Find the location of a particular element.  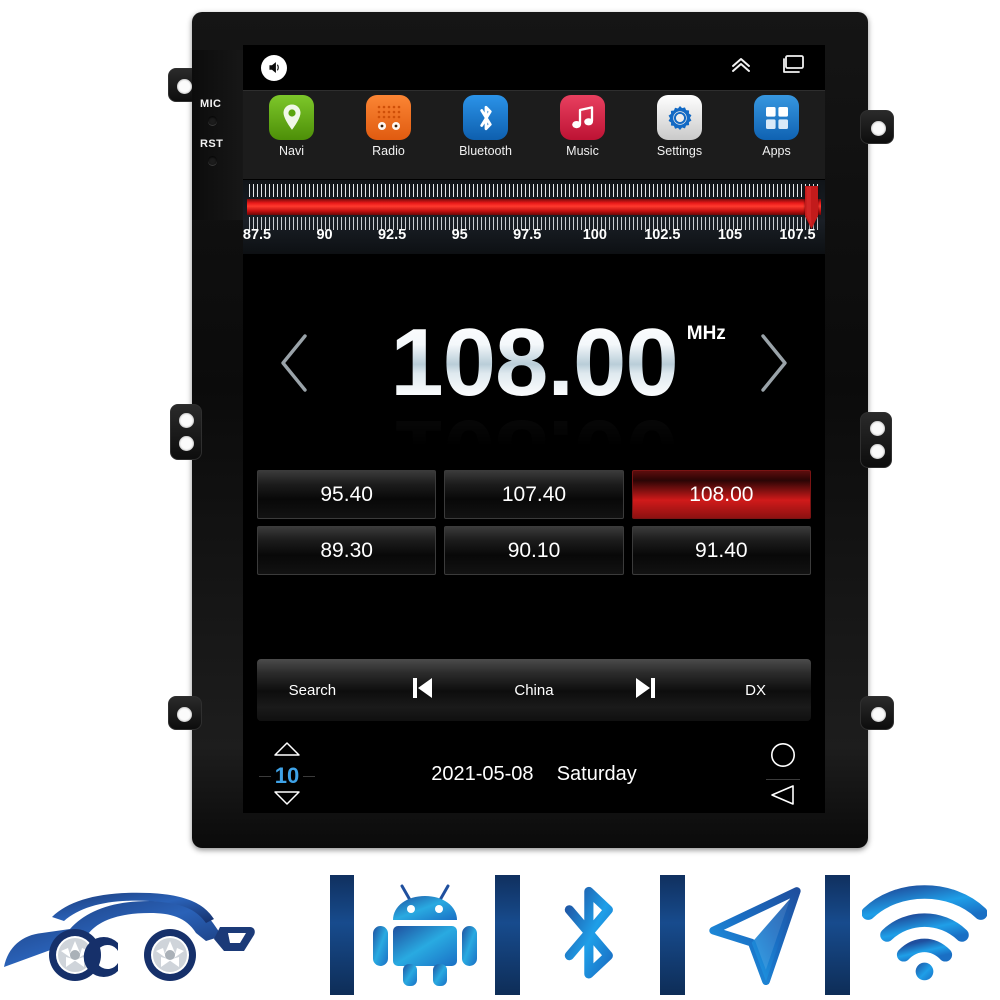

bottom-status-bar: 10 2021-05-08 Saturday is located at coordinates (534, 774).